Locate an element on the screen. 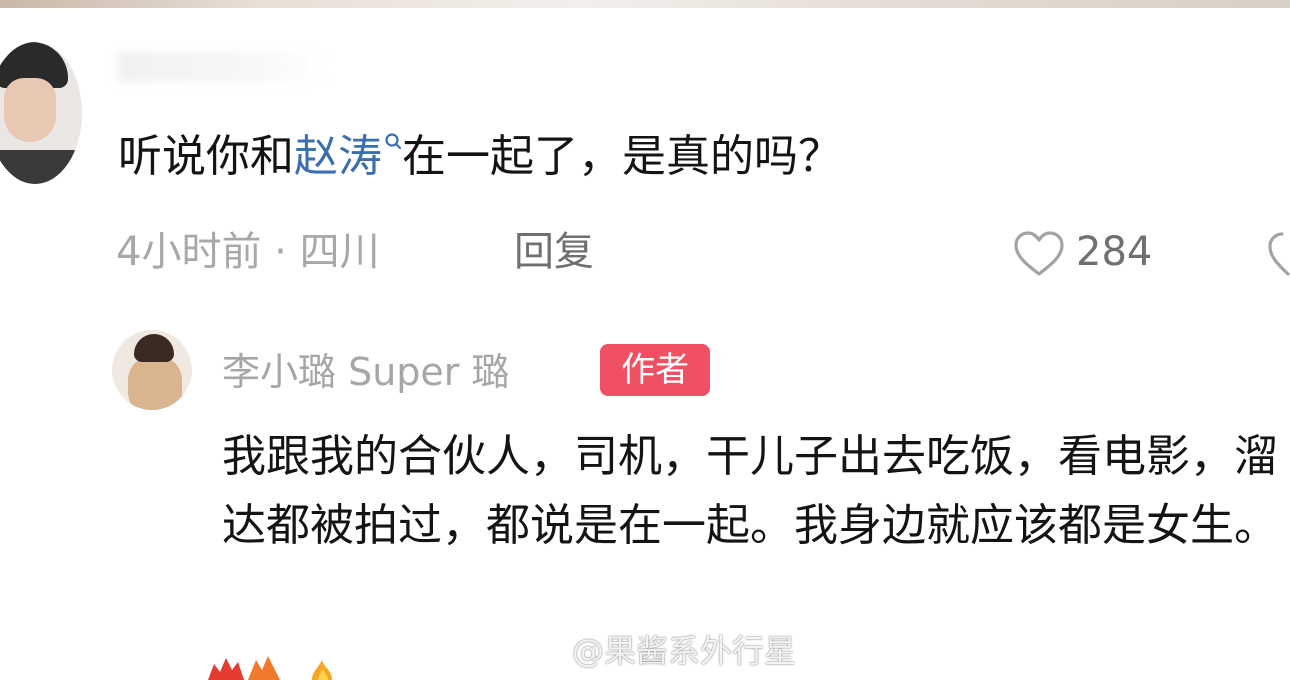  search-icon is located at coordinates (393, 141).